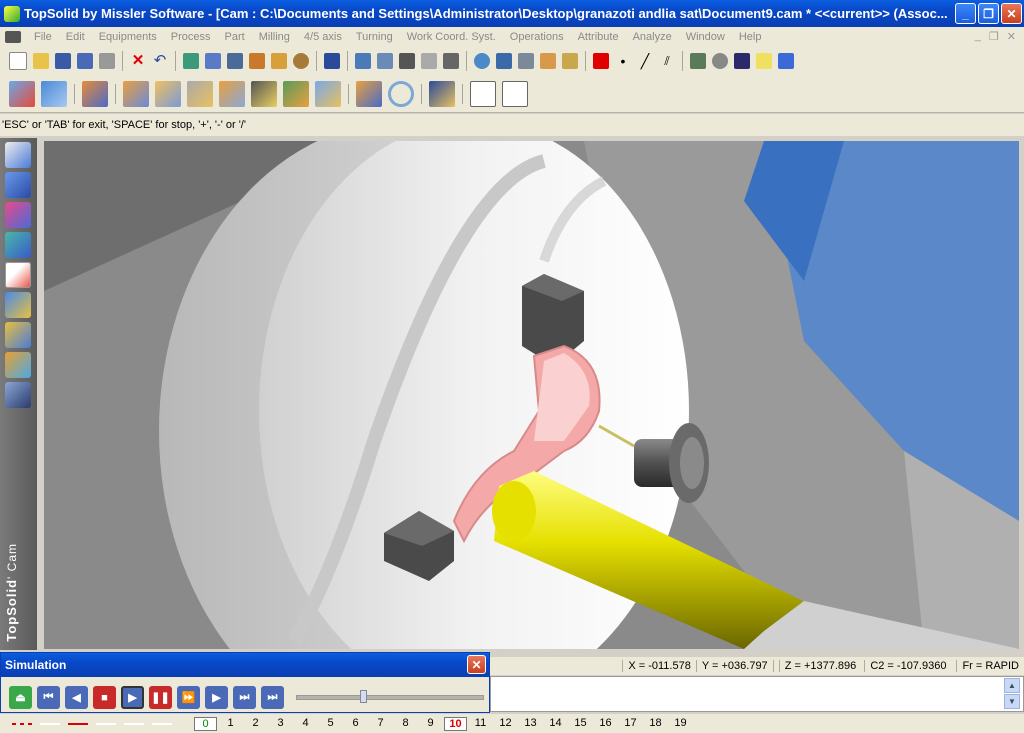 The height and width of the screenshot is (733, 1024). What do you see at coordinates (652, 37) in the screenshot?
I see `menu-analyze: Analyze` at bounding box center [652, 37].